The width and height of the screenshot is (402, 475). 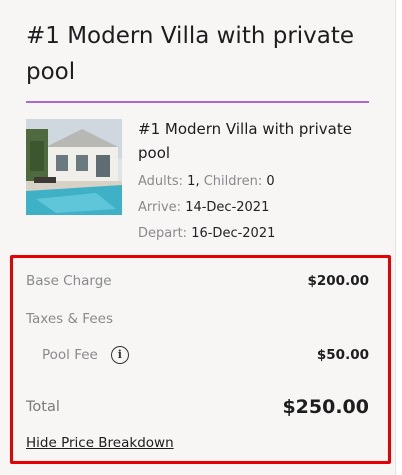 I want to click on depart-label: Depart:, so click(x=163, y=233).